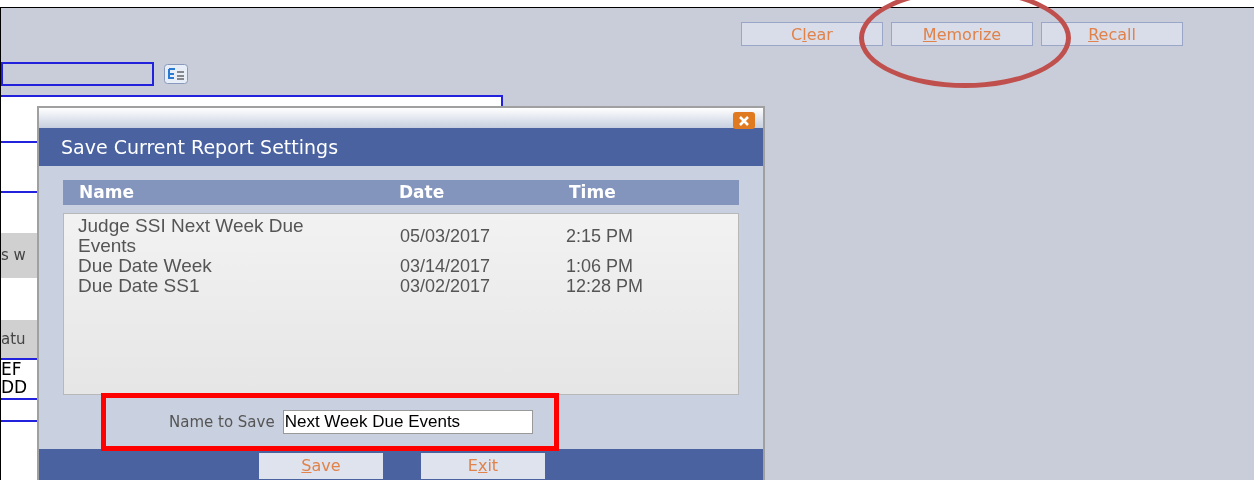  Describe the element at coordinates (13, 256) in the screenshot. I see `label-fragment: s w` at that location.